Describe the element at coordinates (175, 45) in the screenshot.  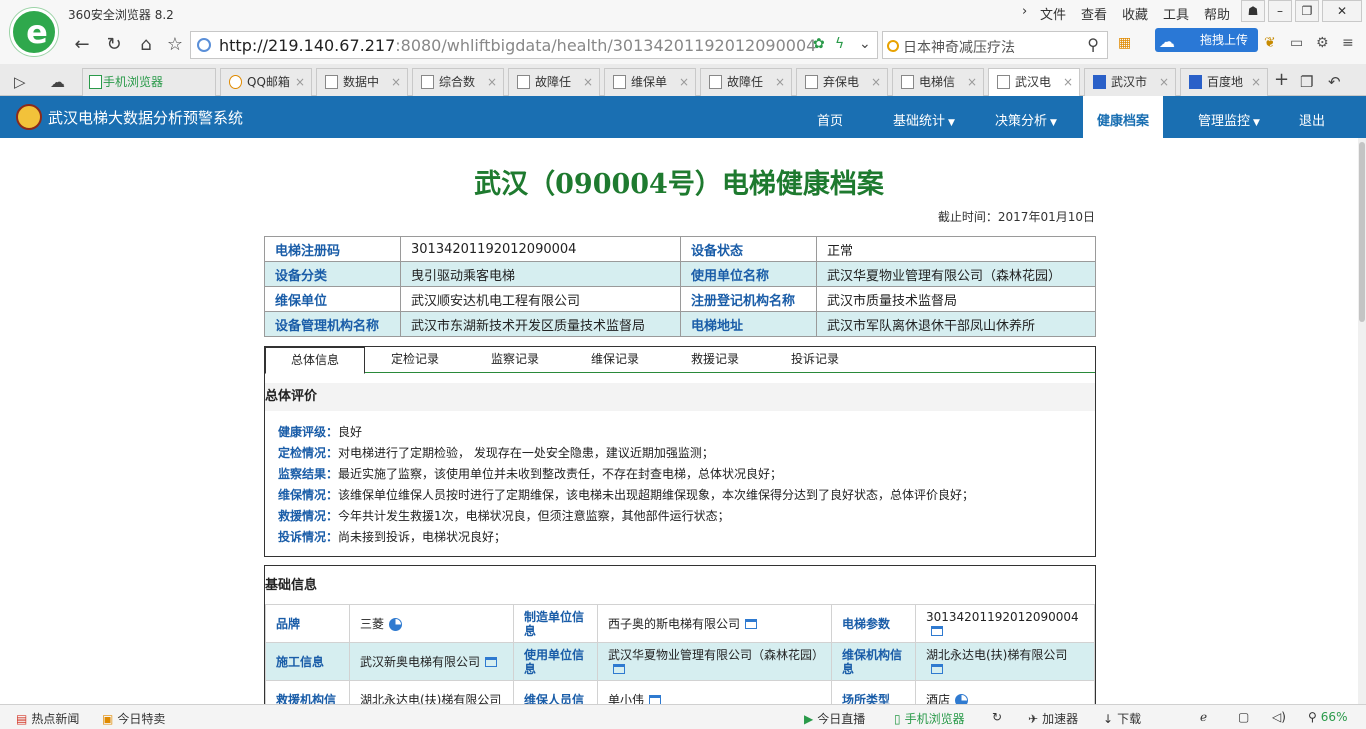
I see `favorite-star-icon: ☆` at that location.